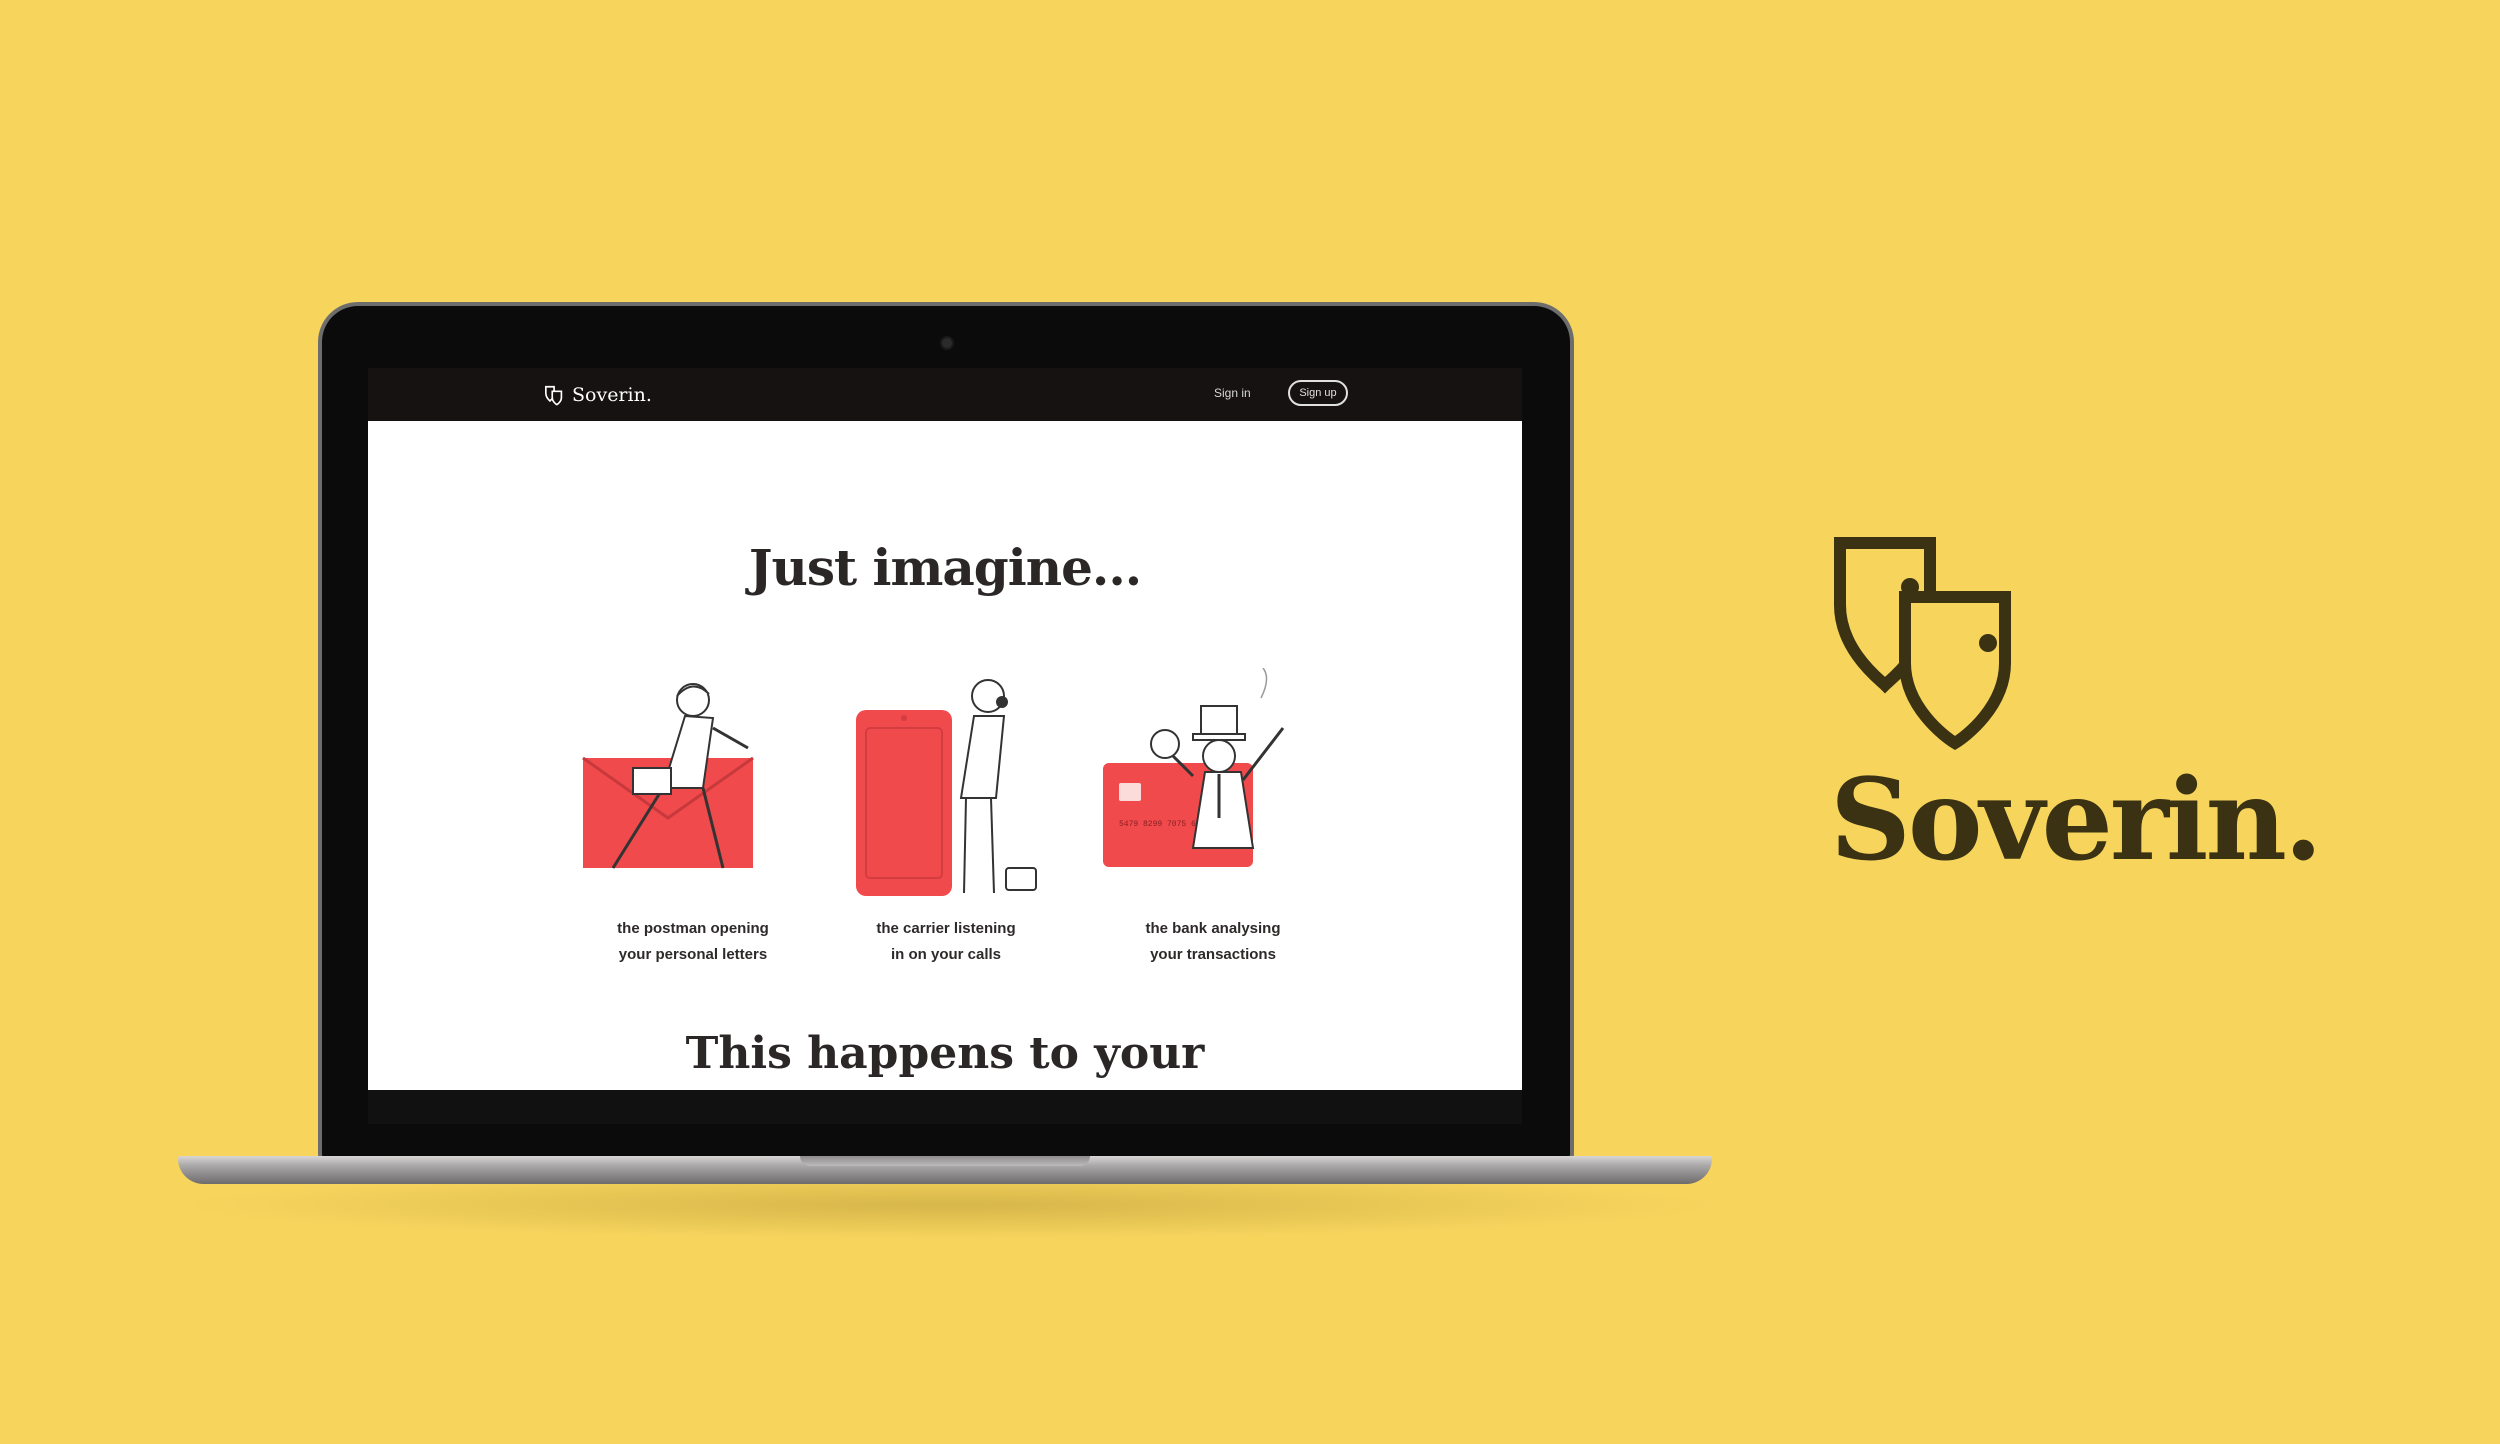 The height and width of the screenshot is (1444, 2500). What do you see at coordinates (945, 1107) in the screenshot?
I see `screen-bottom-bezel` at bounding box center [945, 1107].